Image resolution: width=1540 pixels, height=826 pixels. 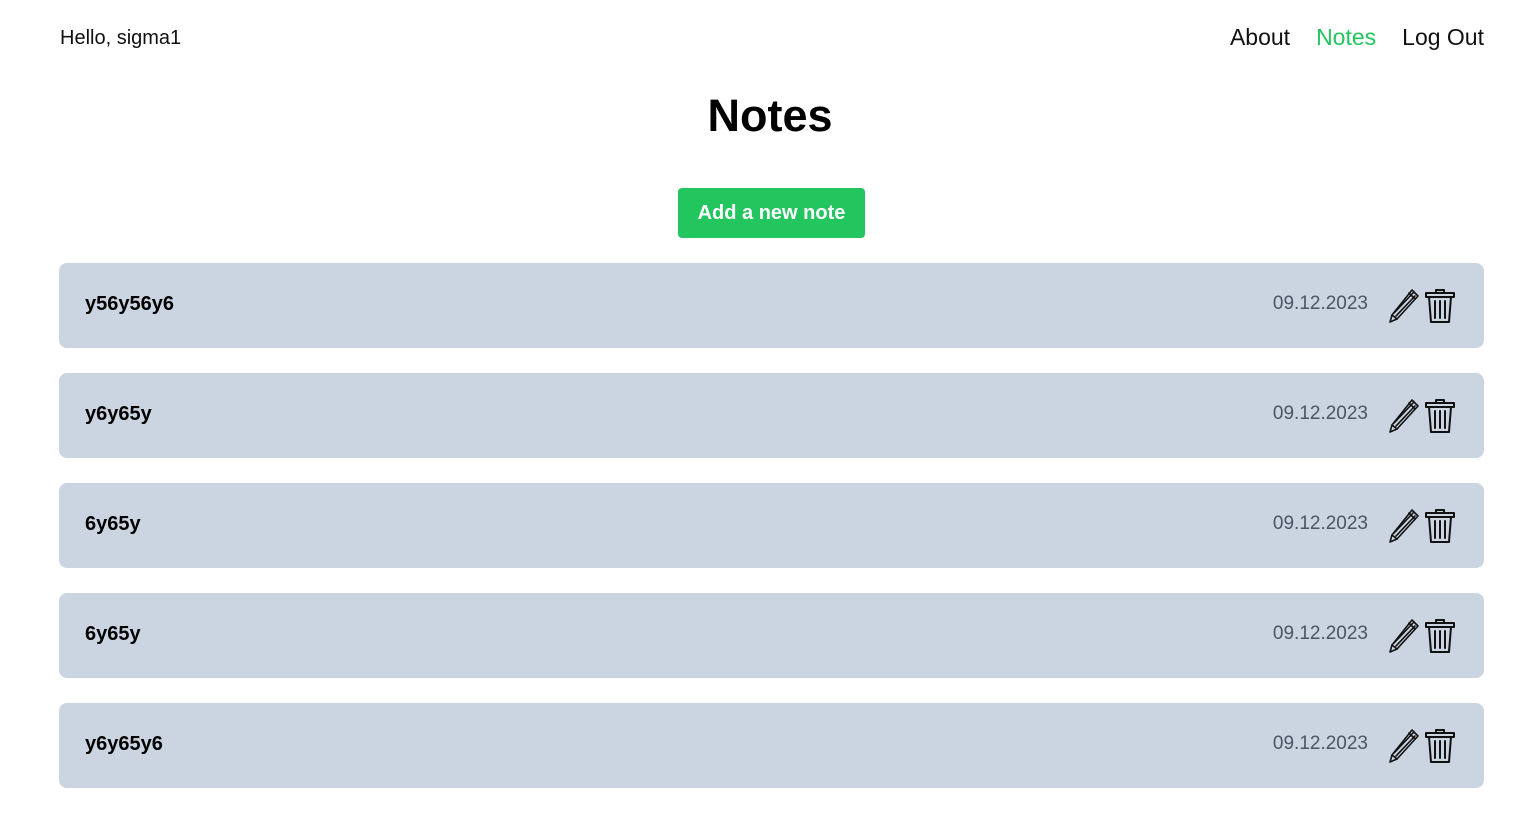 I want to click on top-nav: About Notes Log Out, so click(x=1357, y=37).